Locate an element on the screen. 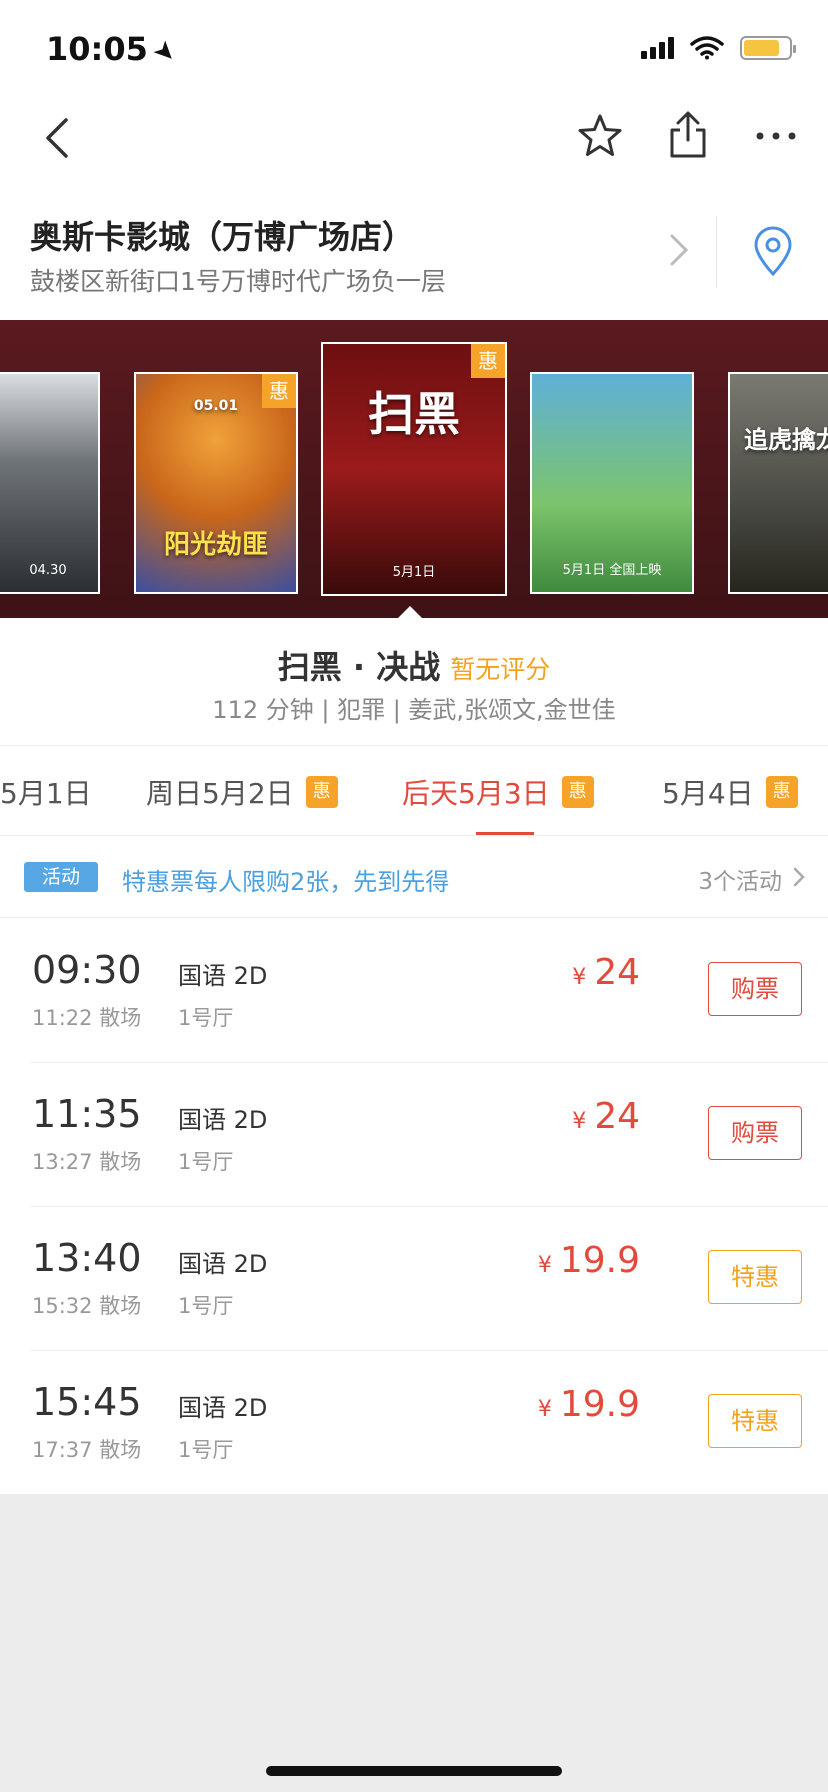 The height and width of the screenshot is (1792, 828). movie-meta: 112 分钟 | 犯罪 | 姜武,张颂文,金世佳 is located at coordinates (414, 710).